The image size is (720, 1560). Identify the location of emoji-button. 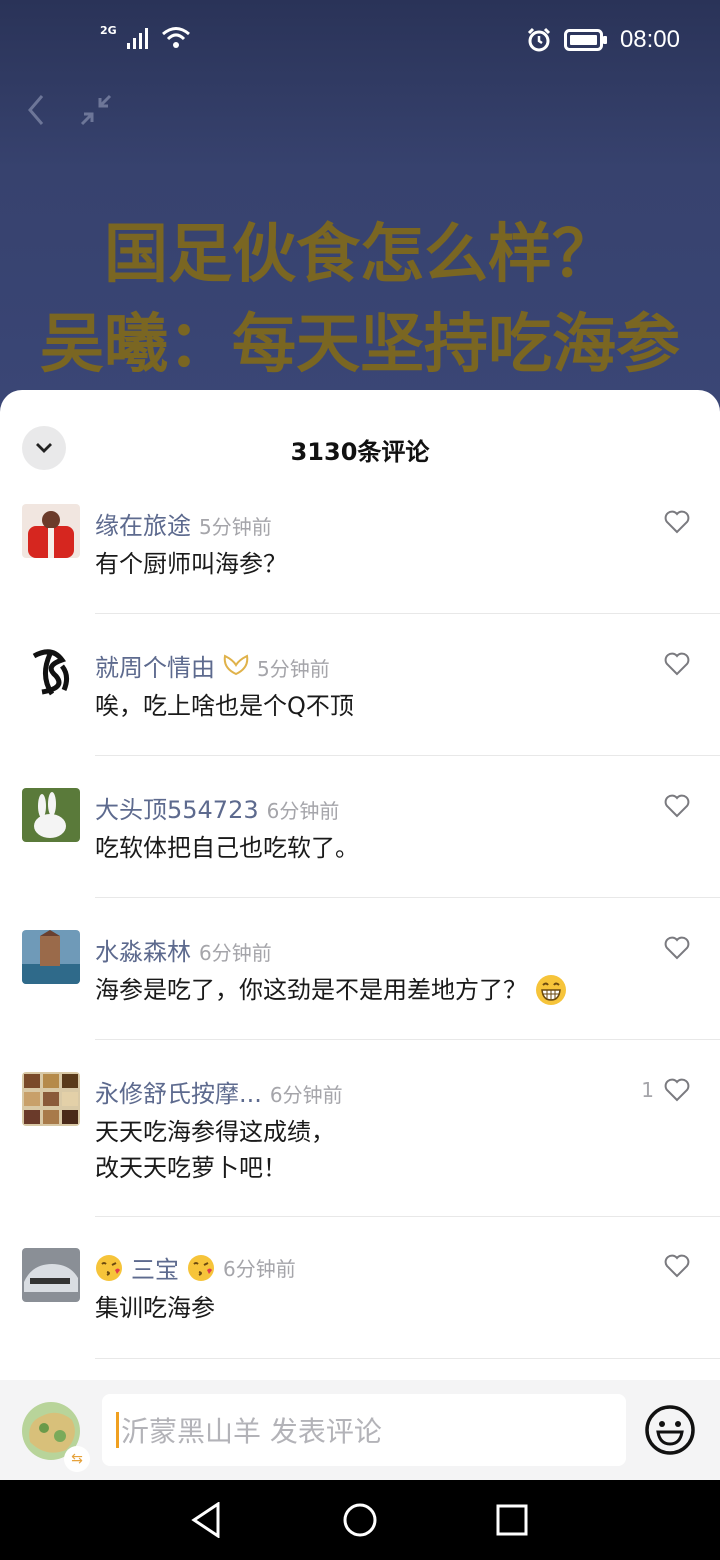
(670, 1430).